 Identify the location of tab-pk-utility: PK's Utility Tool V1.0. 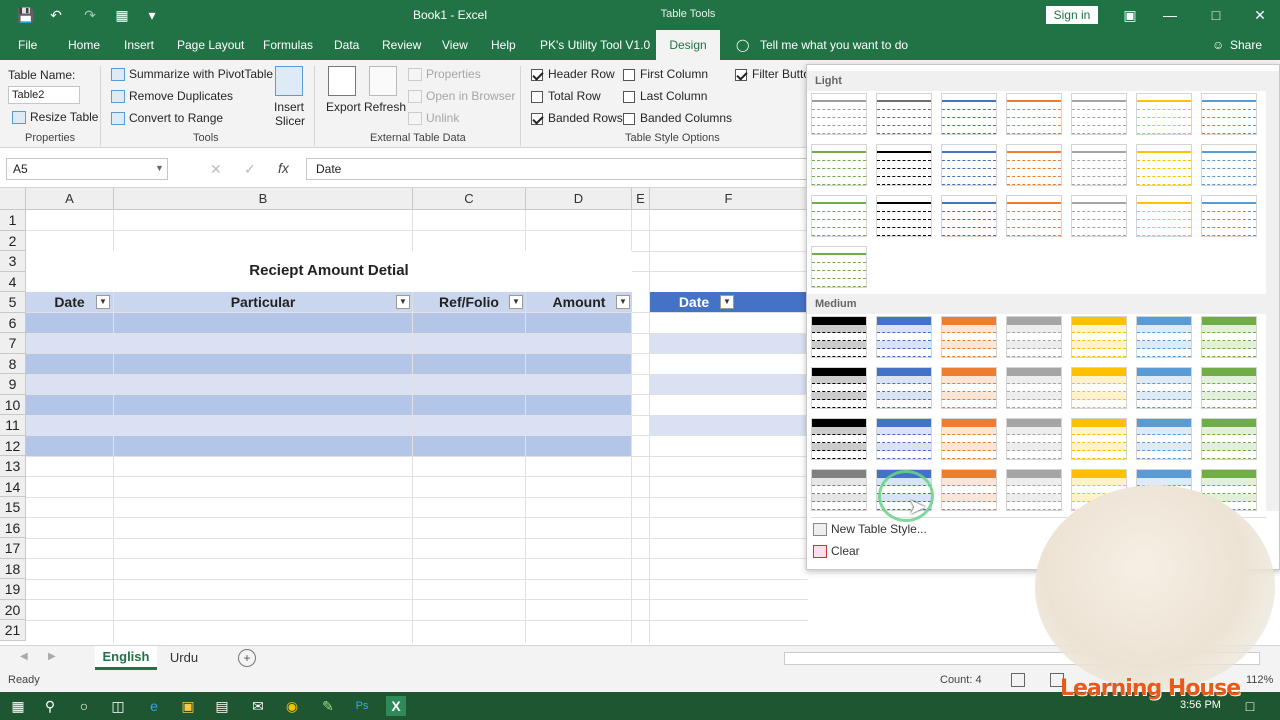
(595, 45).